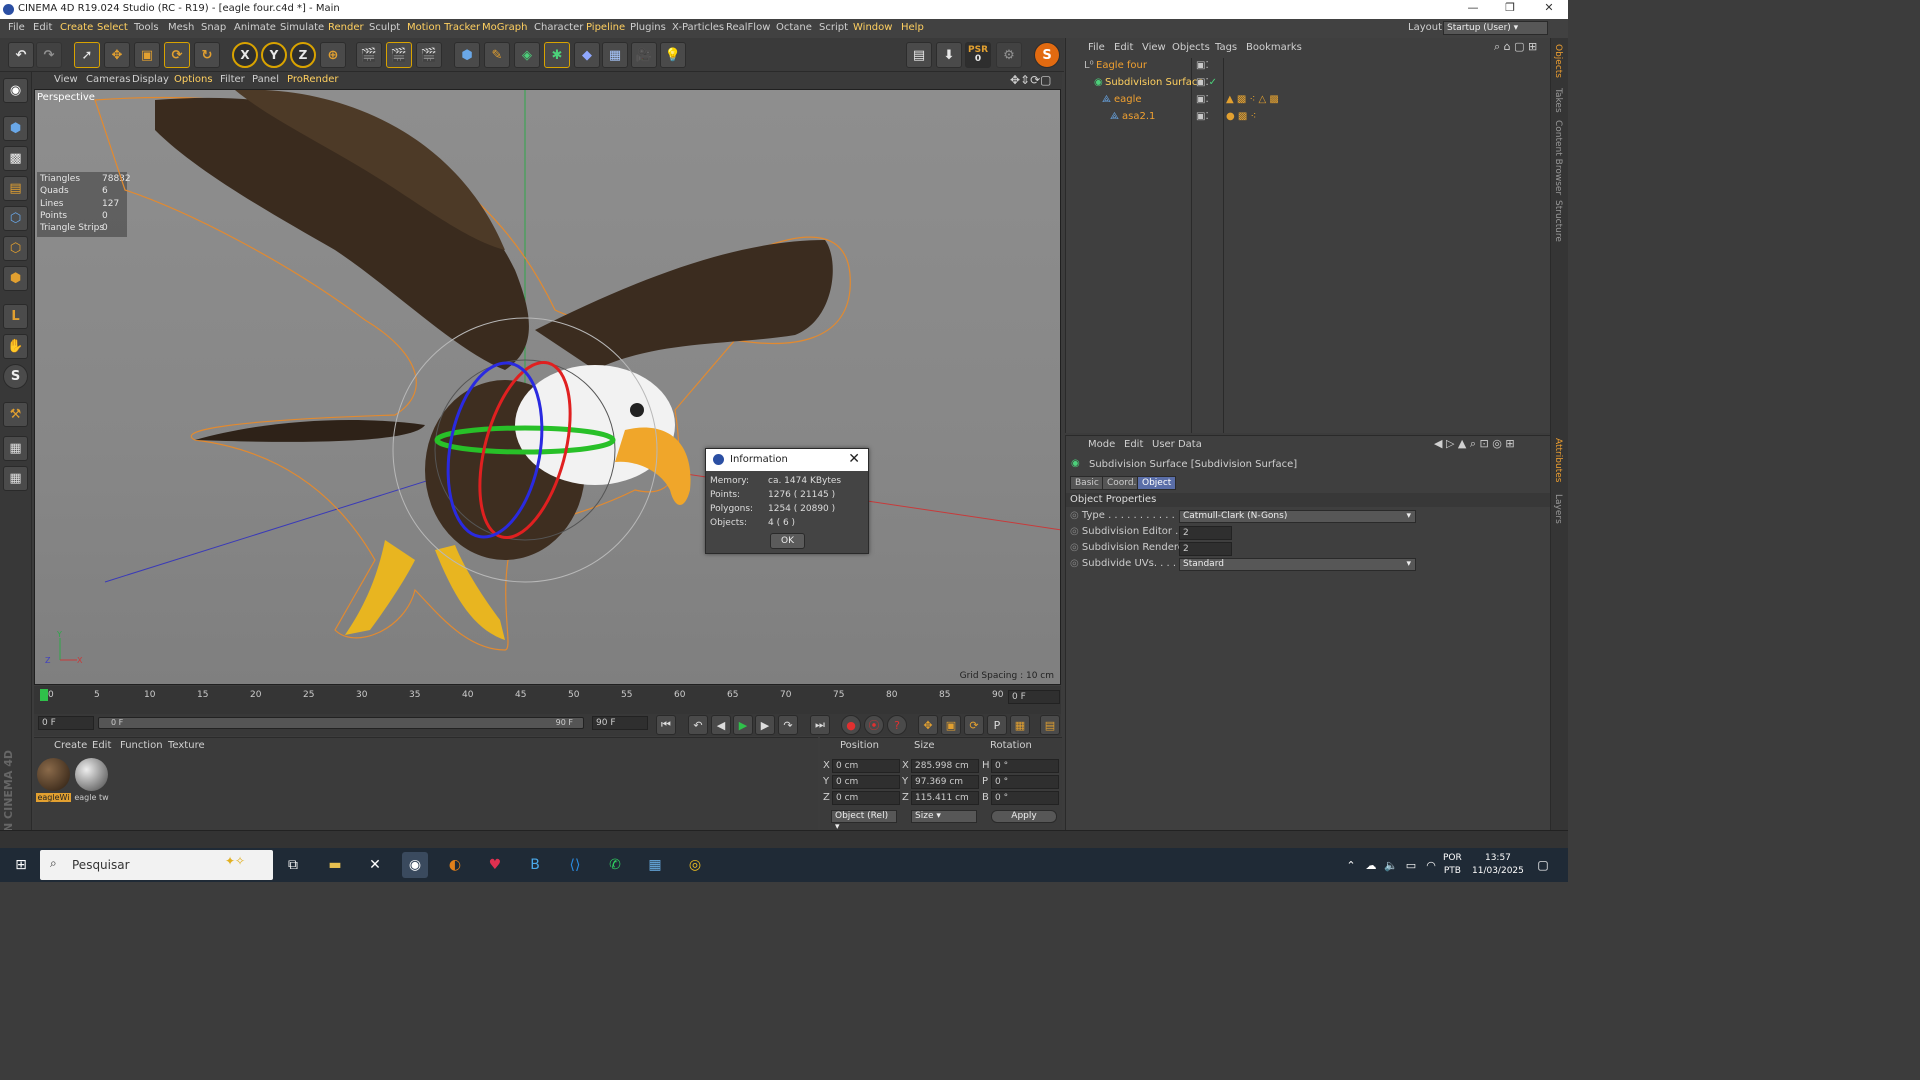 This screenshot has width=1920, height=1080. What do you see at coordinates (108, 79) in the screenshot?
I see `viewport-menu-cameras: Cameras` at bounding box center [108, 79].